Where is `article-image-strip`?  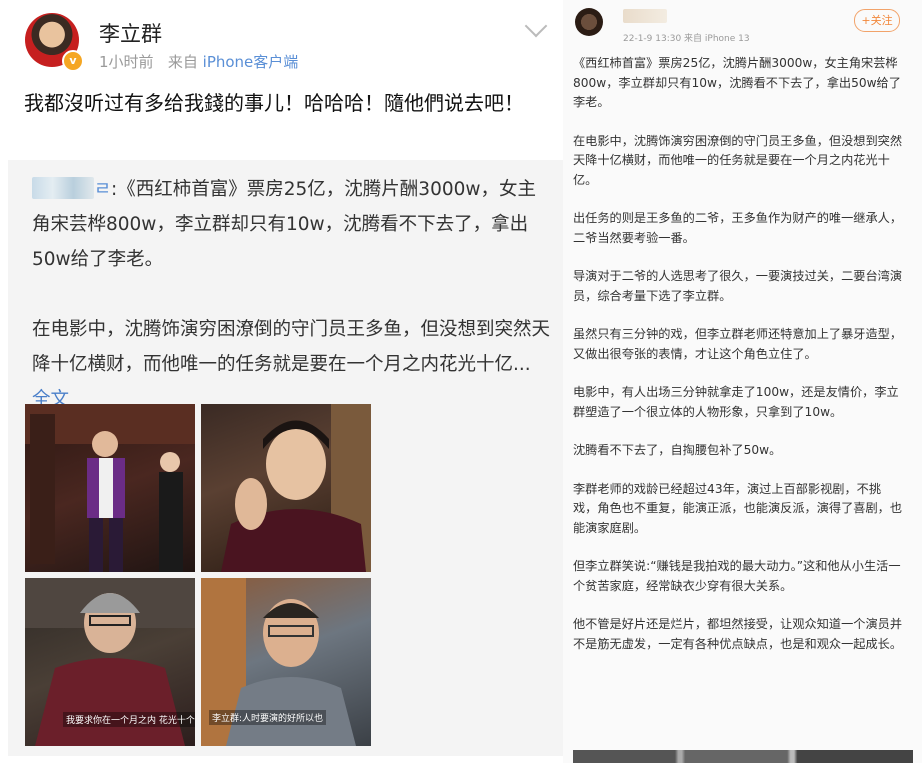
article-image-strip is located at coordinates (743, 756).